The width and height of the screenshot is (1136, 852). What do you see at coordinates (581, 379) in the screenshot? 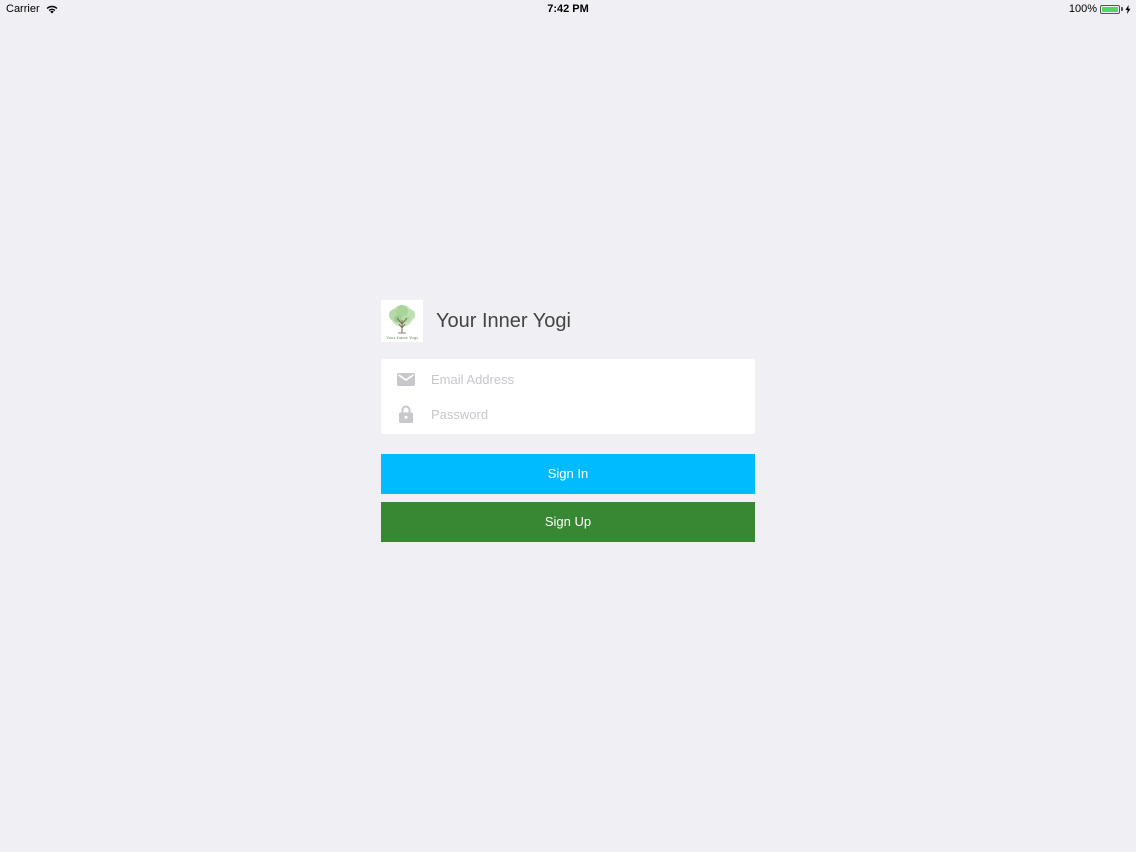
I see `email-field` at bounding box center [581, 379].